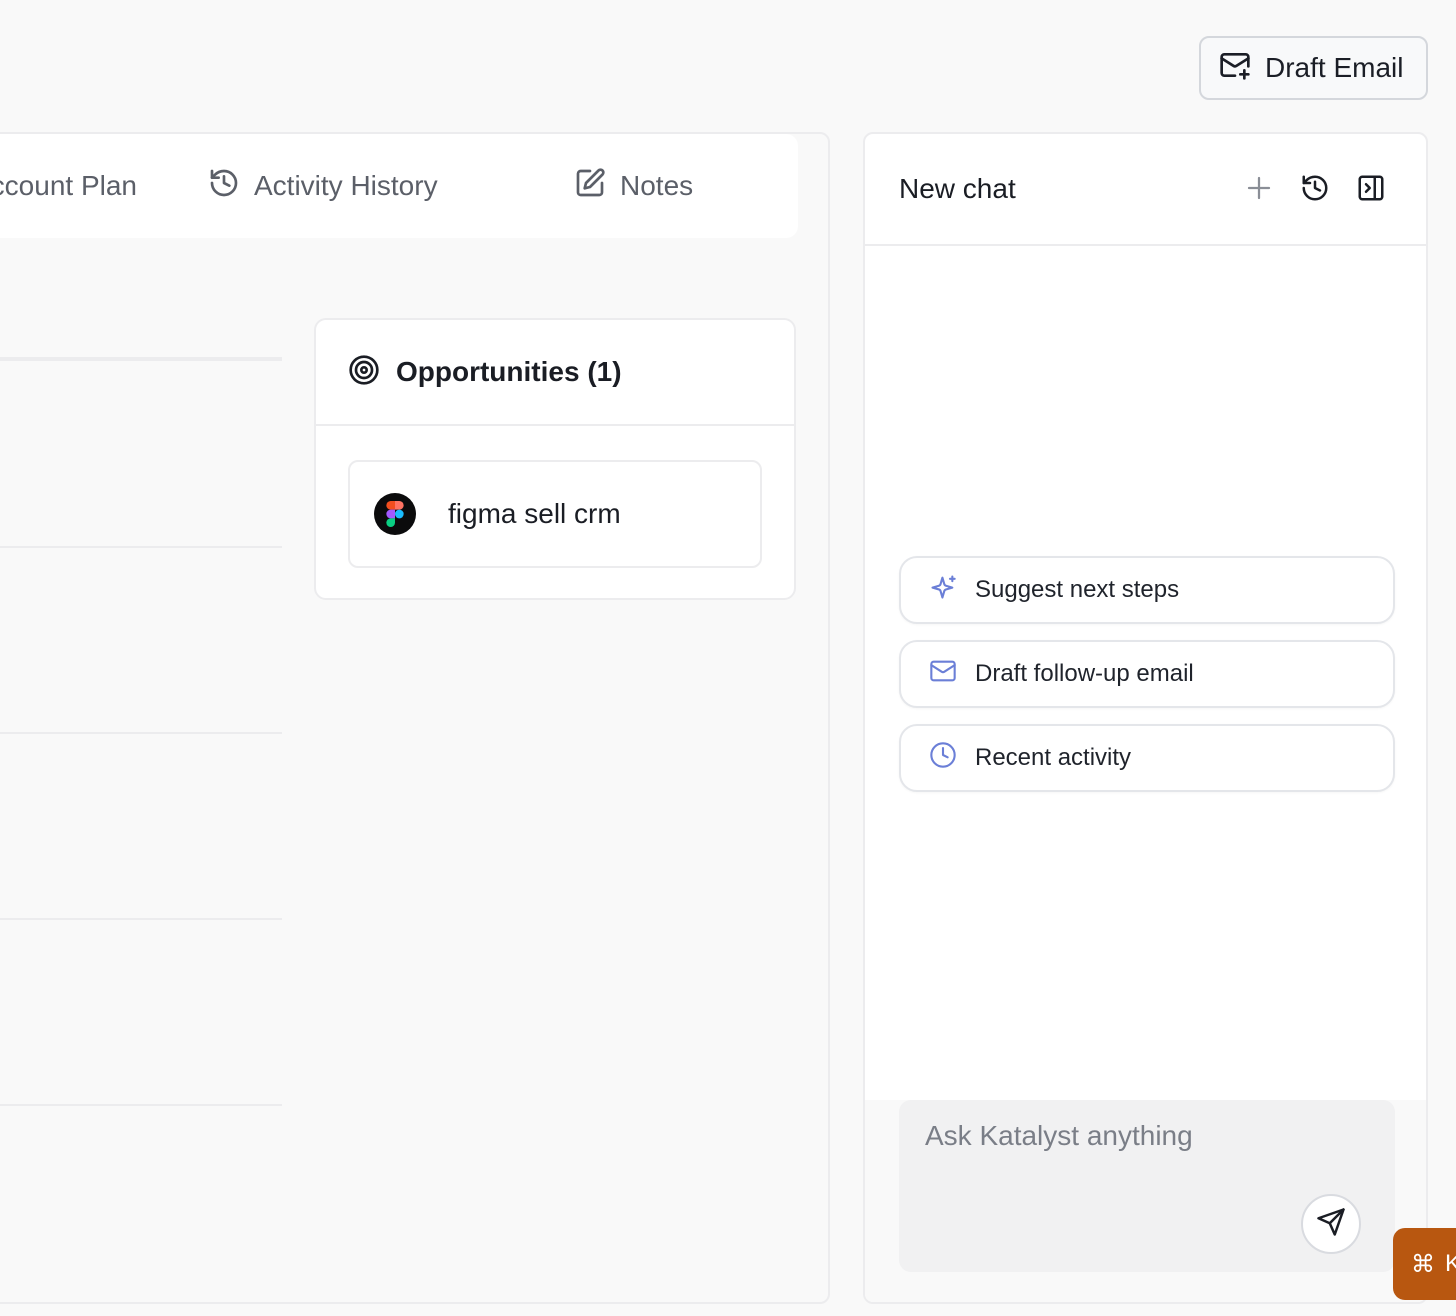  I want to click on account-tabs: Account Plan Activity History Notes, so click(399, 186).